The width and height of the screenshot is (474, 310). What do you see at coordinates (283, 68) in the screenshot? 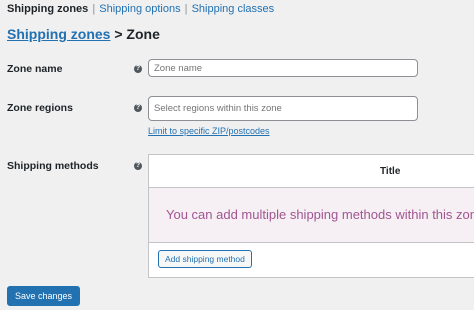
I see `zone-name-input` at bounding box center [283, 68].